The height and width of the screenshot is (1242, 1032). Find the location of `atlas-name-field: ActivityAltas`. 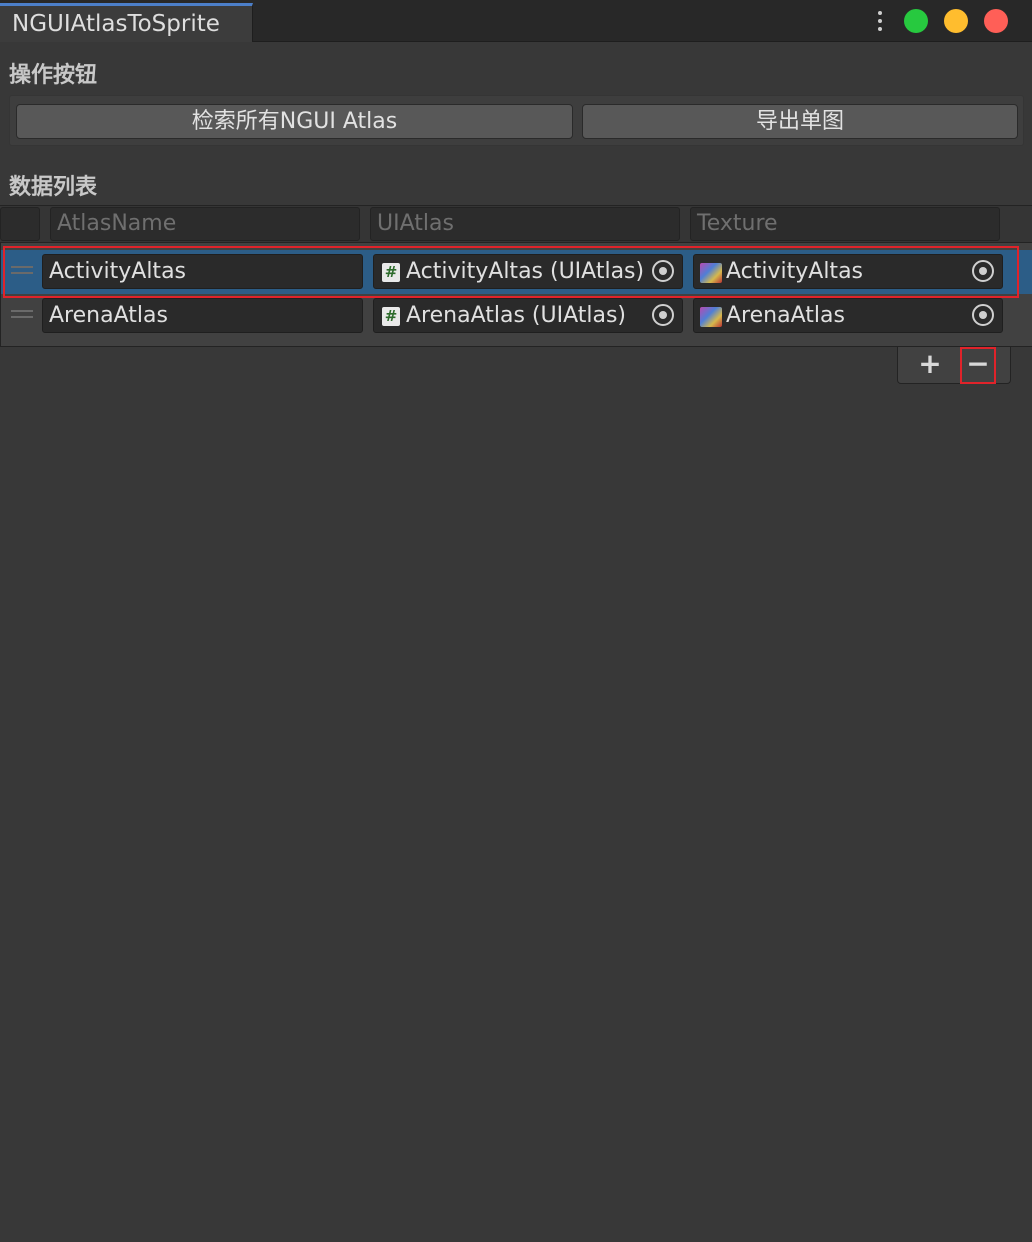

atlas-name-field: ActivityAltas is located at coordinates (202, 271).